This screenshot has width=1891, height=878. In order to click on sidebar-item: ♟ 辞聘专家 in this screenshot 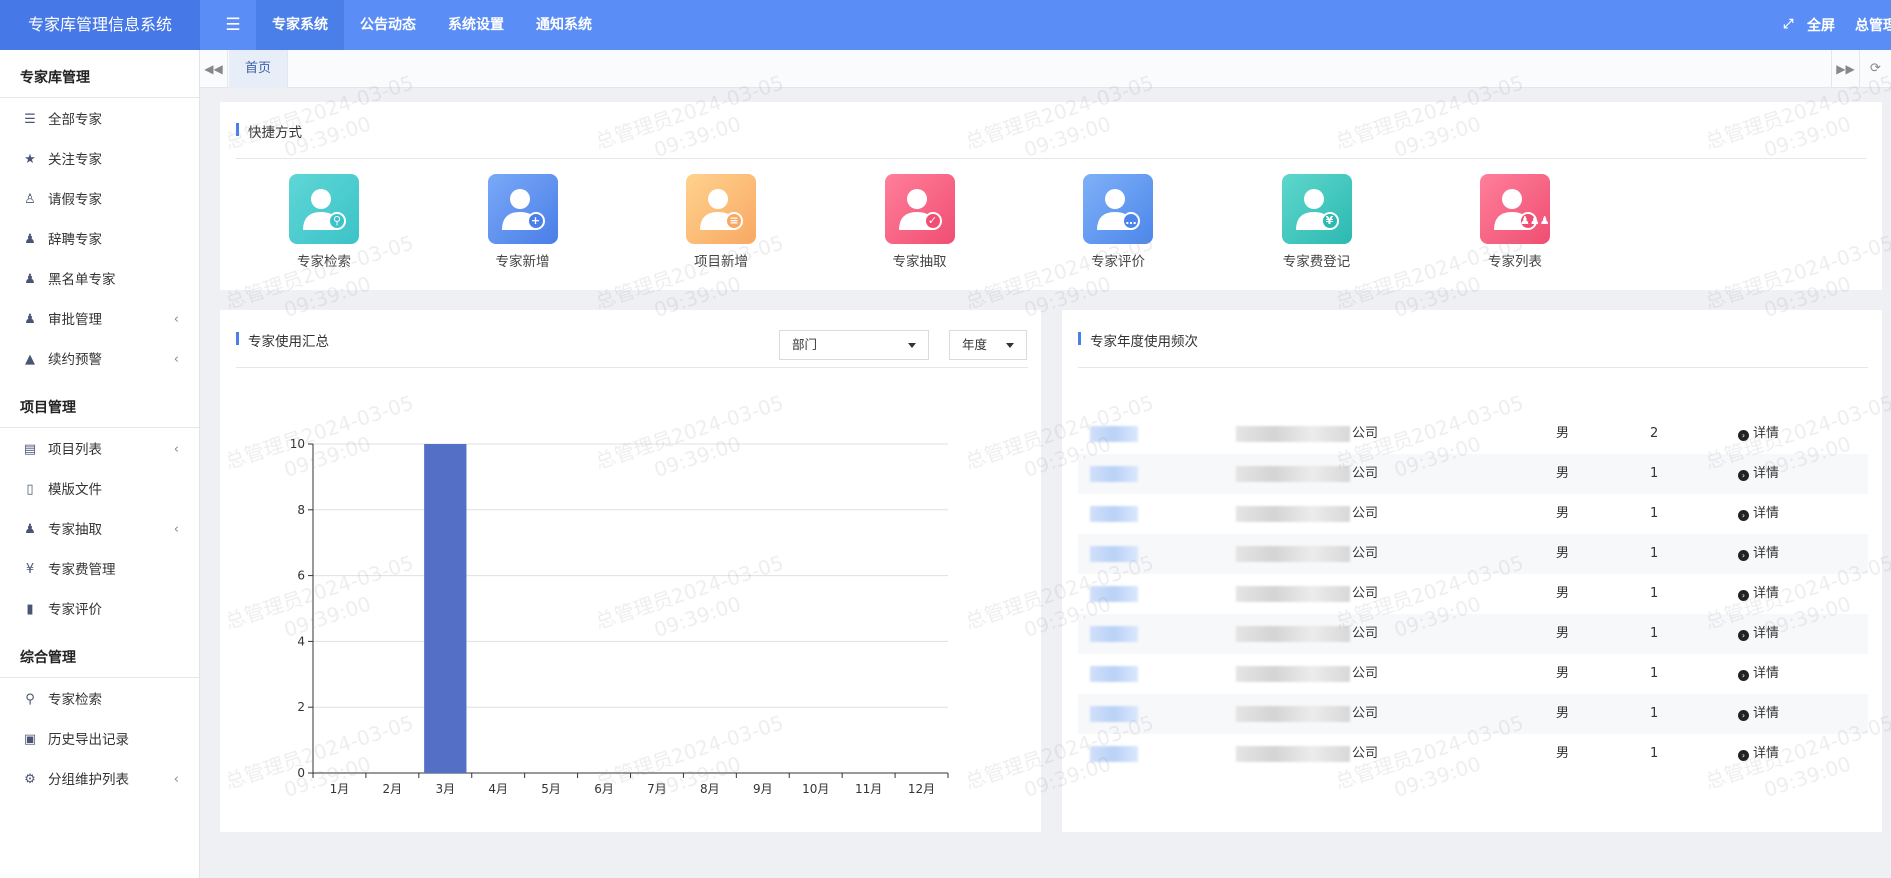, I will do `click(99, 240)`.